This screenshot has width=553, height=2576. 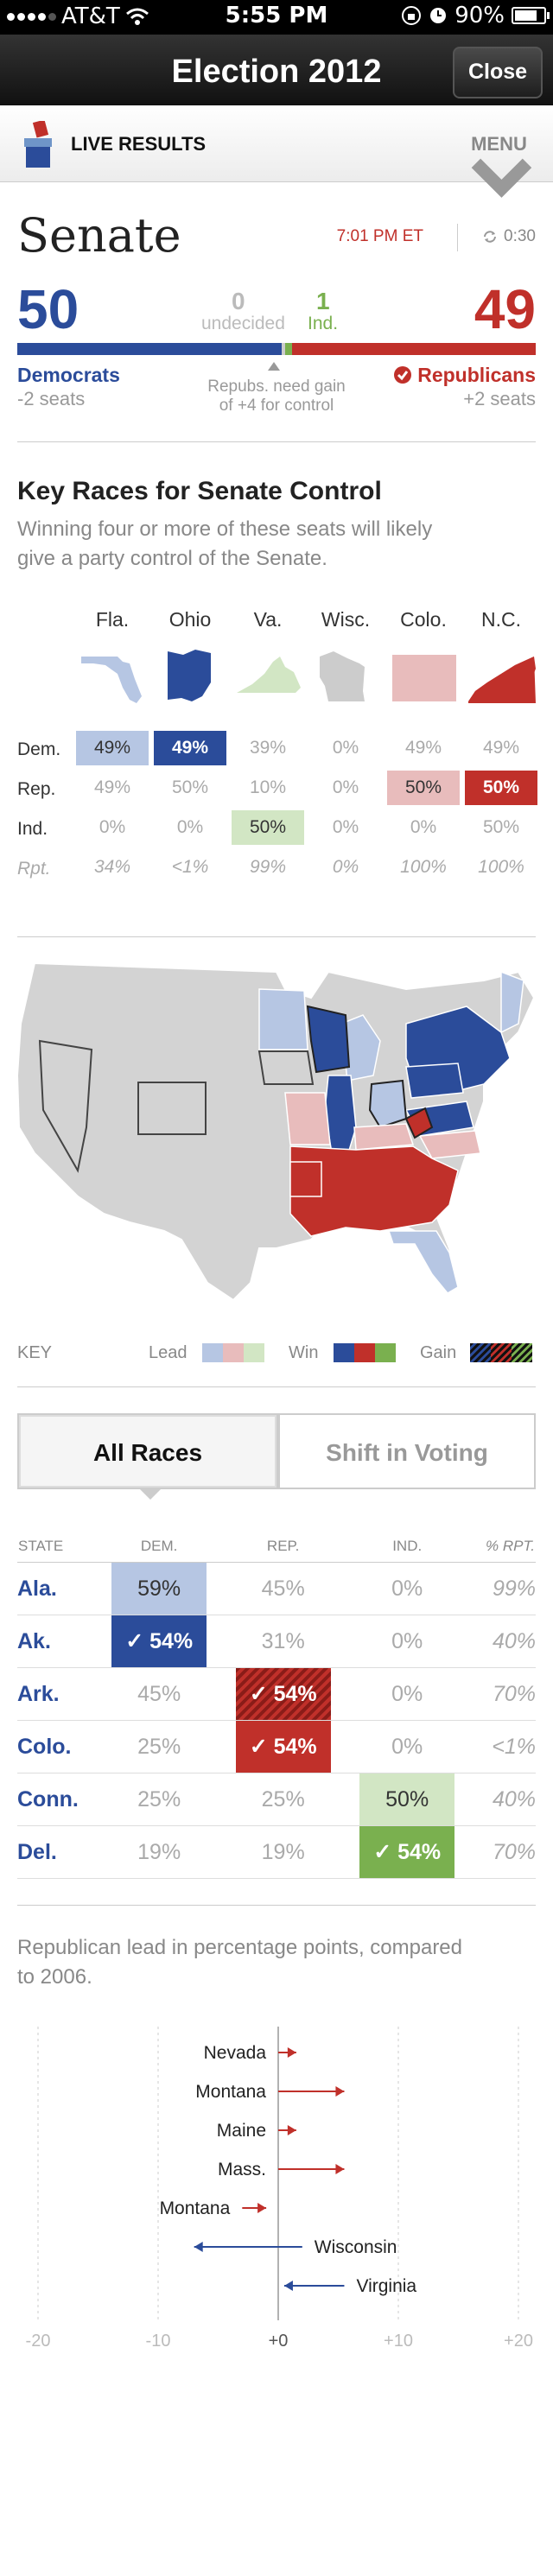 I want to click on row-ind: ✓ 54%, so click(x=407, y=1852).